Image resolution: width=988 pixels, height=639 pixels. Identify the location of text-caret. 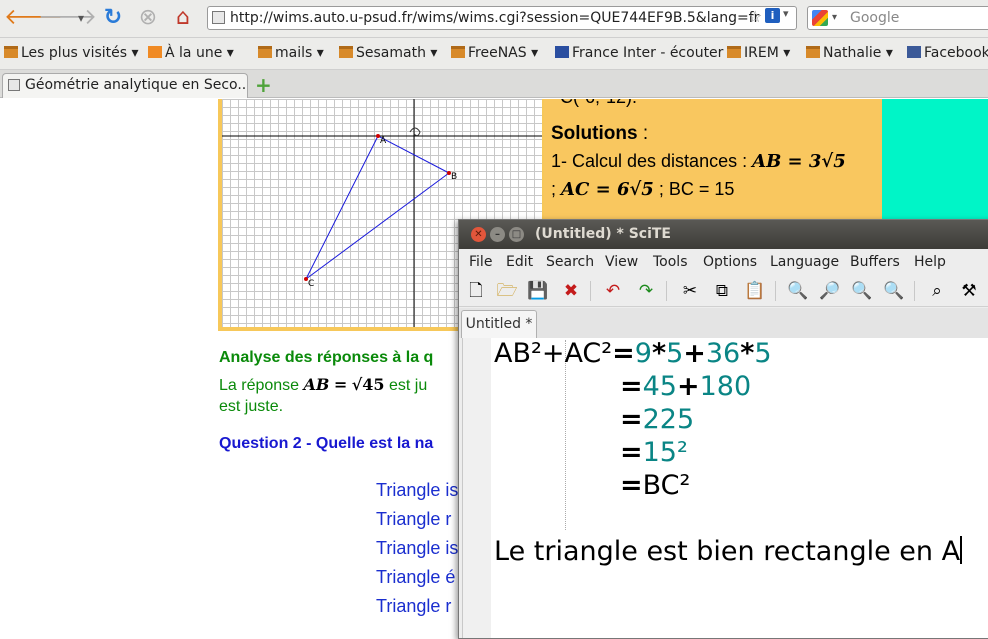
(961, 550).